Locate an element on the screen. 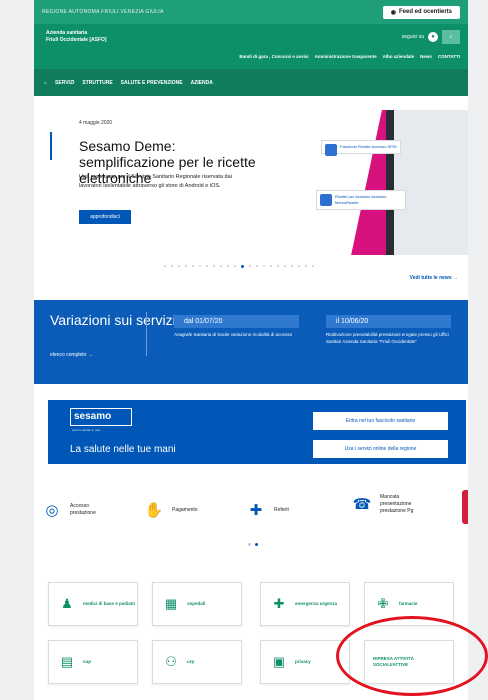  region-link: REGIONE AUTONOMA FRIULI VENEZIA GIULIA is located at coordinates (103, 12).